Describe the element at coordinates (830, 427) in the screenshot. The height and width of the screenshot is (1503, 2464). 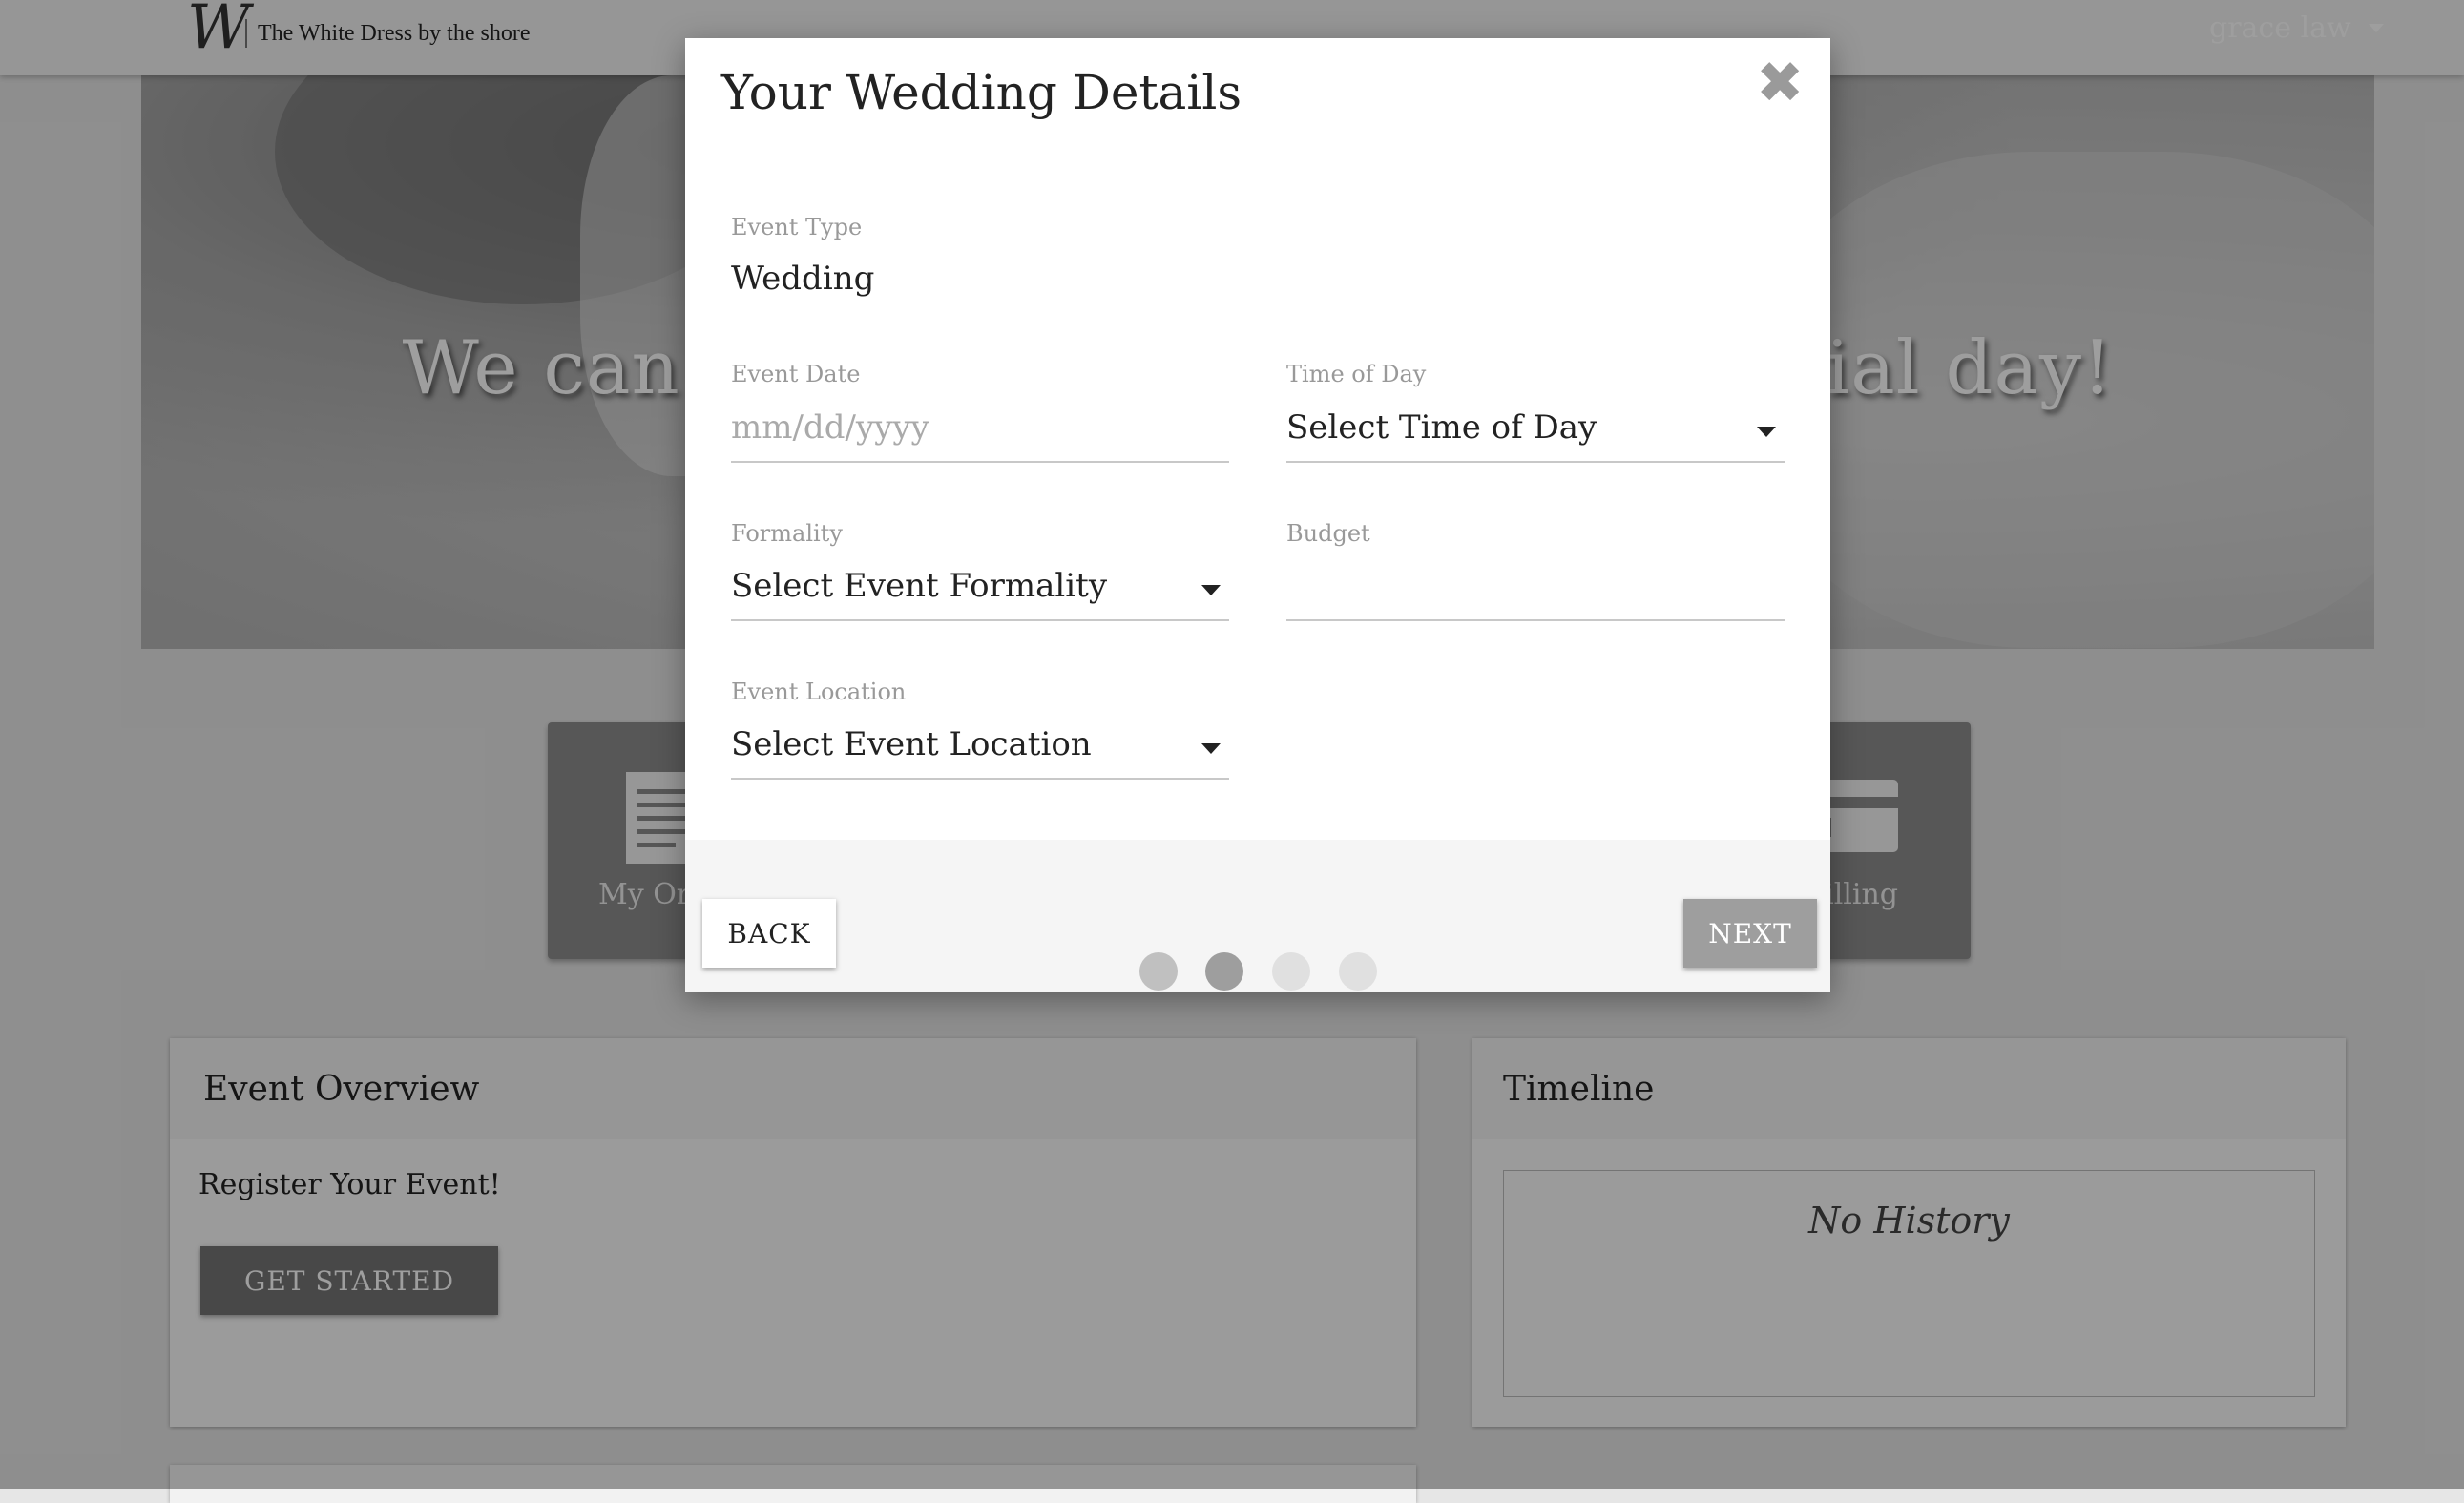
I see `event-date-input: mm/dd/yyyy` at that location.